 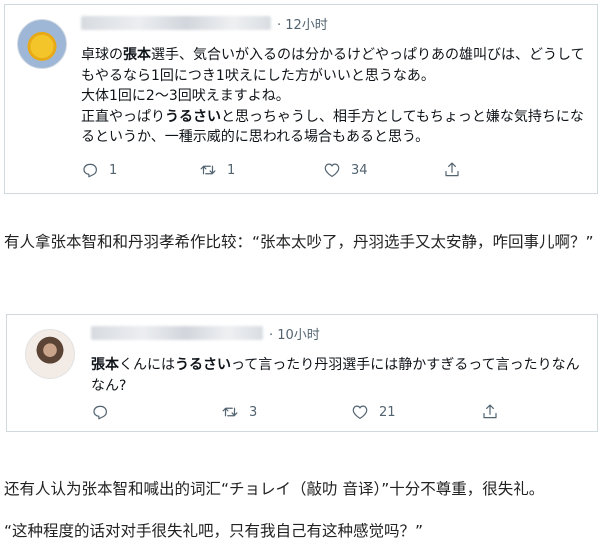 I want to click on article-paragraph: 有人拿张本智和和丹羽孝希作比较：“张本太吵了，丹羽选手又太安静，咋回事儿啊？”, so click(x=299, y=242).